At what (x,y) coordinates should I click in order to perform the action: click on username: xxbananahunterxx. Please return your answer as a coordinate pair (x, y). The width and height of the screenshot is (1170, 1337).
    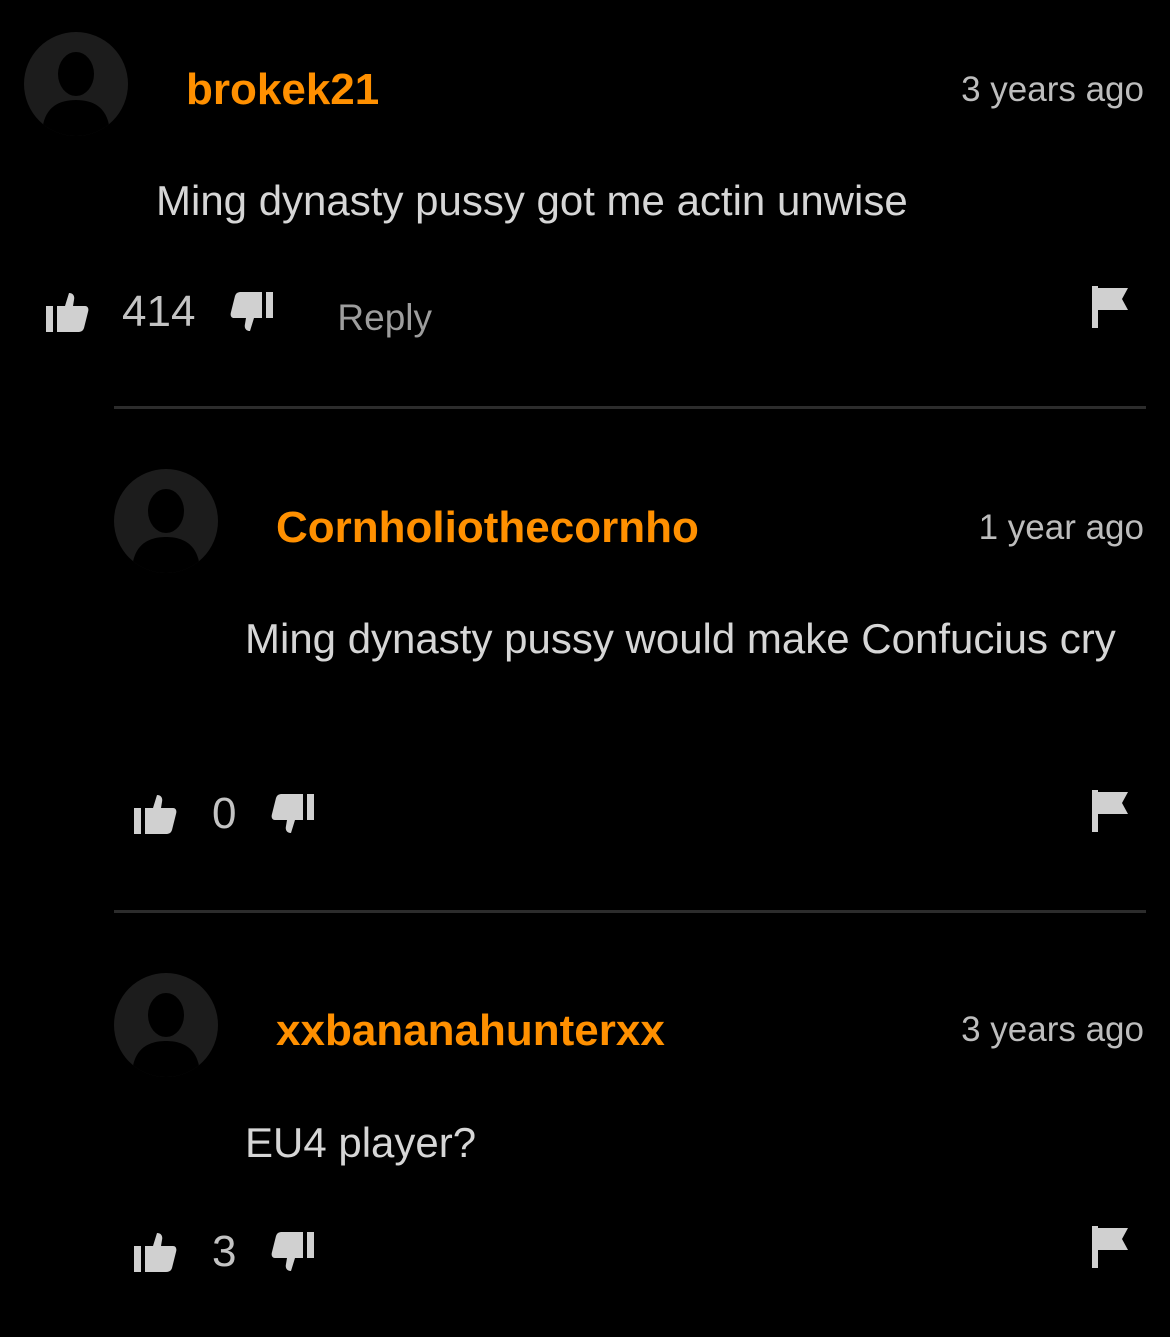
    Looking at the image, I should click on (470, 1031).